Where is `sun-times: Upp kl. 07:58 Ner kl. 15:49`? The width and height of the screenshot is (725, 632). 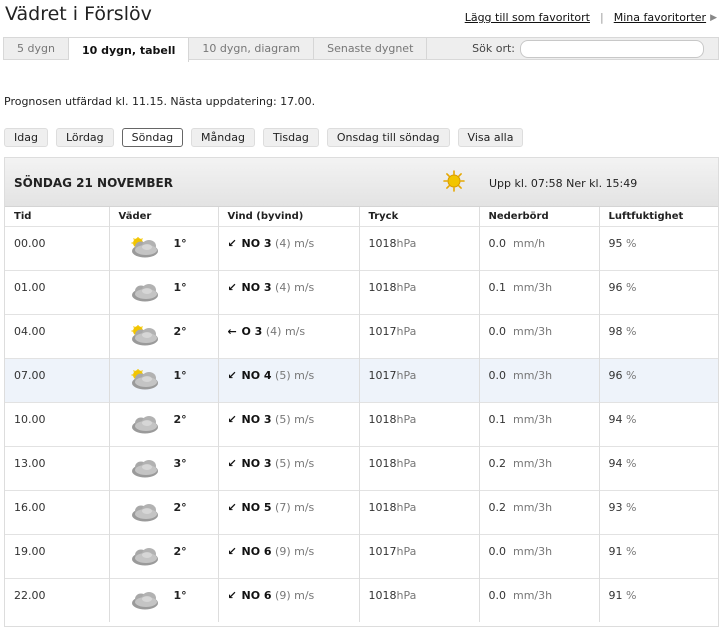
sun-times: Upp kl. 07:58 Ner kl. 15:49 is located at coordinates (563, 183).